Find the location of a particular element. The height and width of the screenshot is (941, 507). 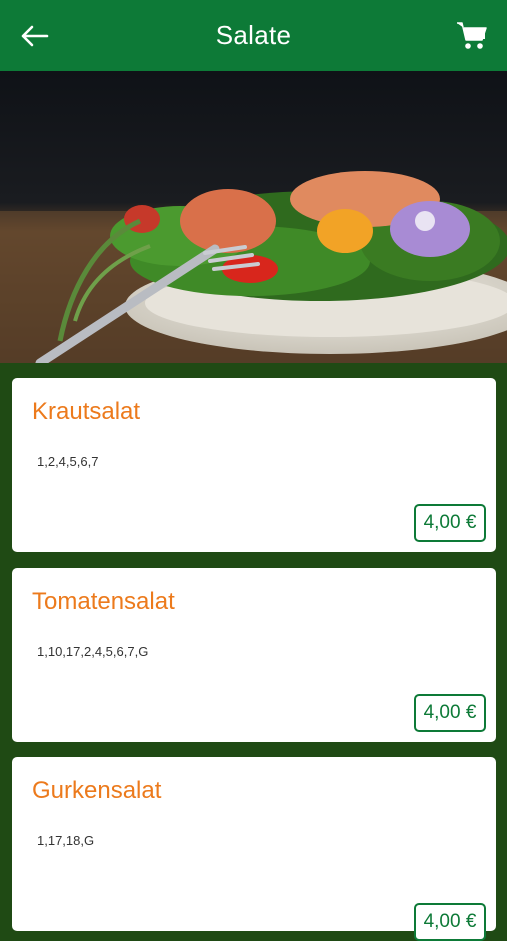

back-button is located at coordinates (34, 36).